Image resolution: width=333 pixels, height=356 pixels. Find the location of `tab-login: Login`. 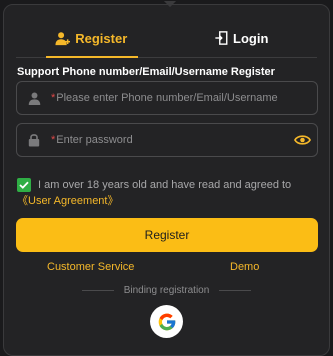

tab-login: Login is located at coordinates (242, 38).